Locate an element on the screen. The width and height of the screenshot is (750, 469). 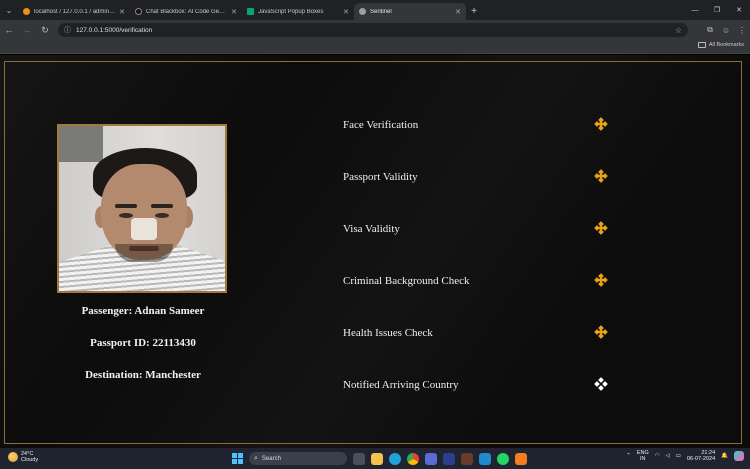
check-health-issues: Health Issues Check is located at coordinates (388, 333).